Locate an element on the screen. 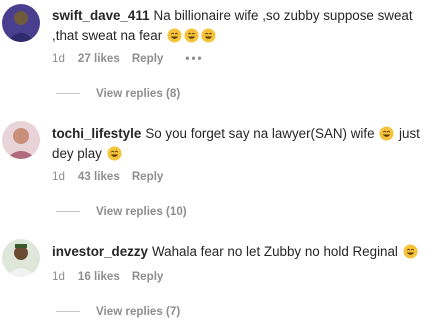 The image size is (438, 322). comment-username: investor_dezzy is located at coordinates (100, 251).